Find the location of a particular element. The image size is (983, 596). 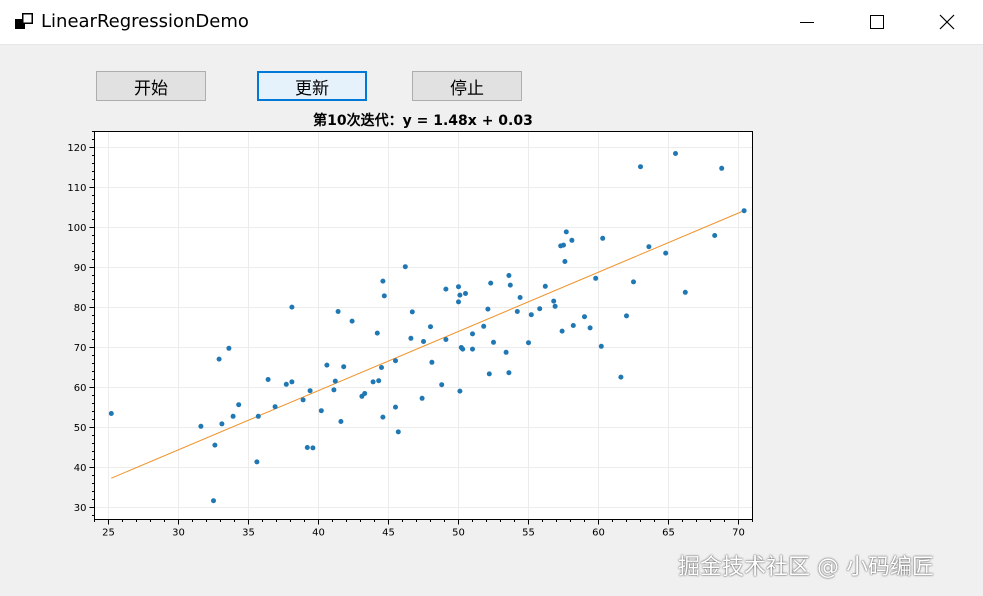

y-tick-label: 80 is located at coordinates (80, 308).